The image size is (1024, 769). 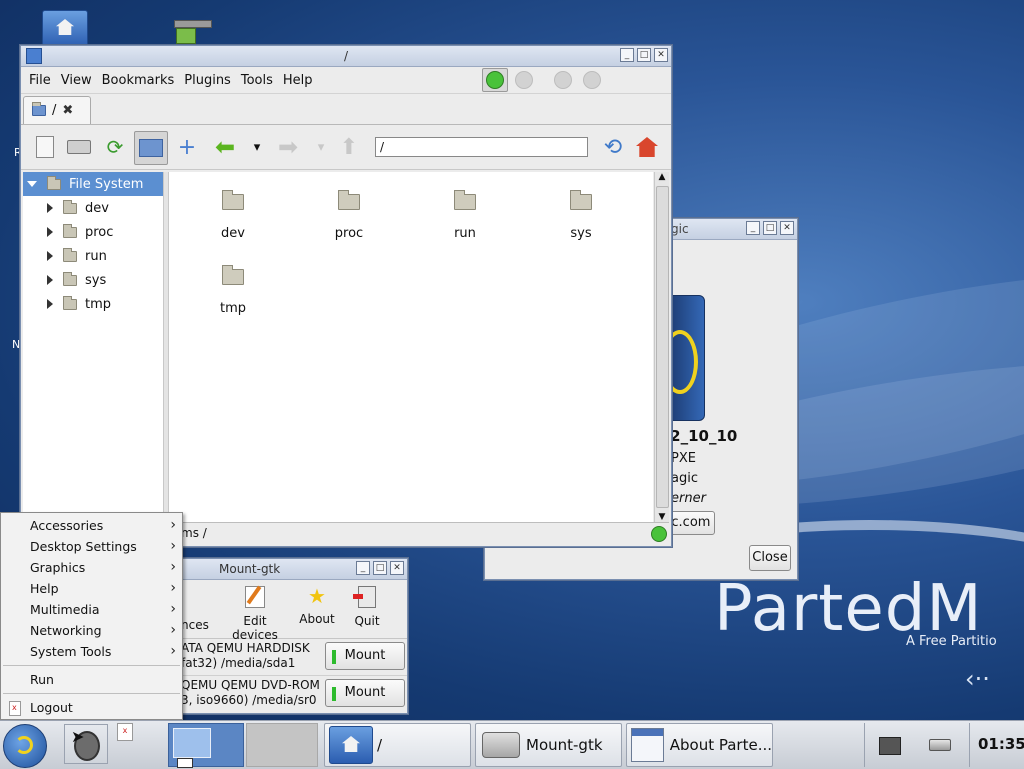 What do you see at coordinates (890, 746) in the screenshot?
I see `network-icon` at bounding box center [890, 746].